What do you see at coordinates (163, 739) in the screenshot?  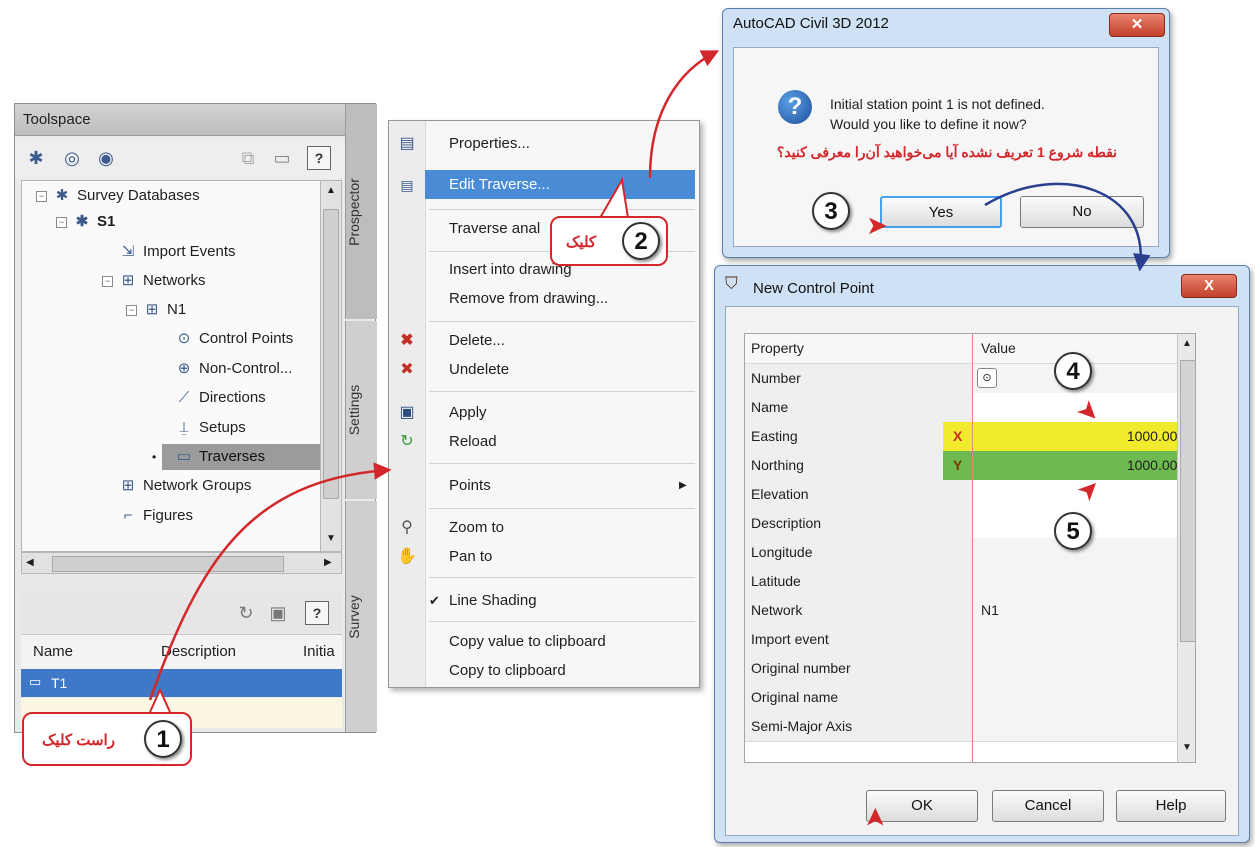 I see `callout-number-1: 1` at bounding box center [163, 739].